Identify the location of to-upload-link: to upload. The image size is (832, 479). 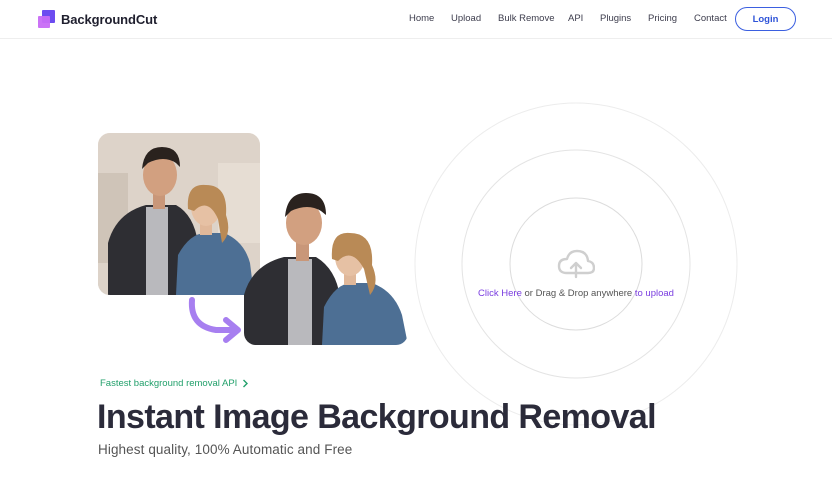
(654, 293).